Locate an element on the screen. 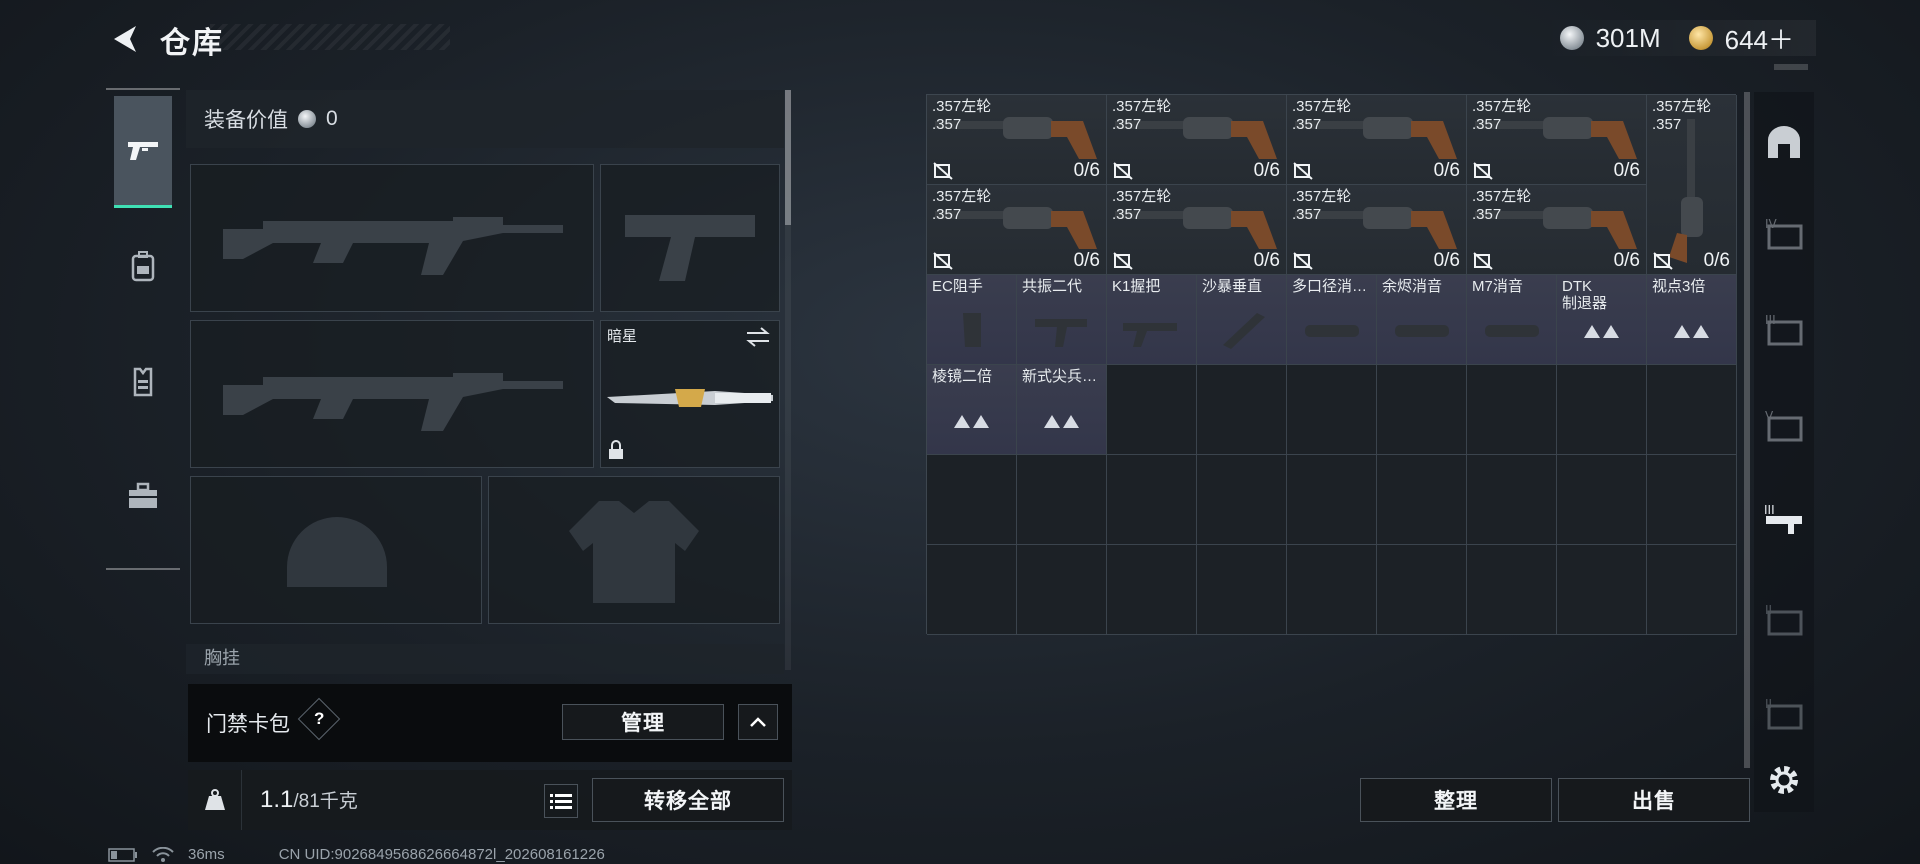 Image resolution: width=1920 pixels, height=864 pixels. attachment-item: EC阻手 is located at coordinates (972, 320).